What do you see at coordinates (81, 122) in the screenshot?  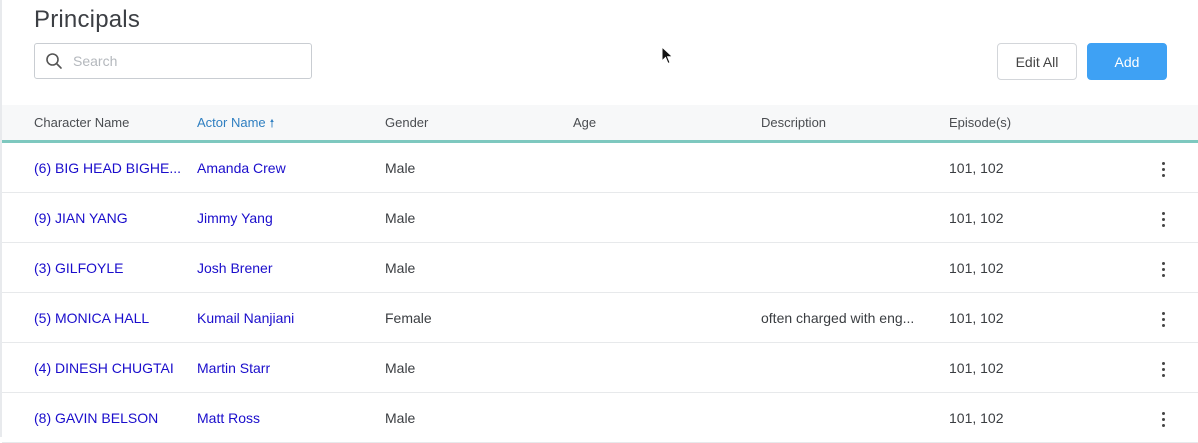 I see `column-header-character-name: Character Name` at bounding box center [81, 122].